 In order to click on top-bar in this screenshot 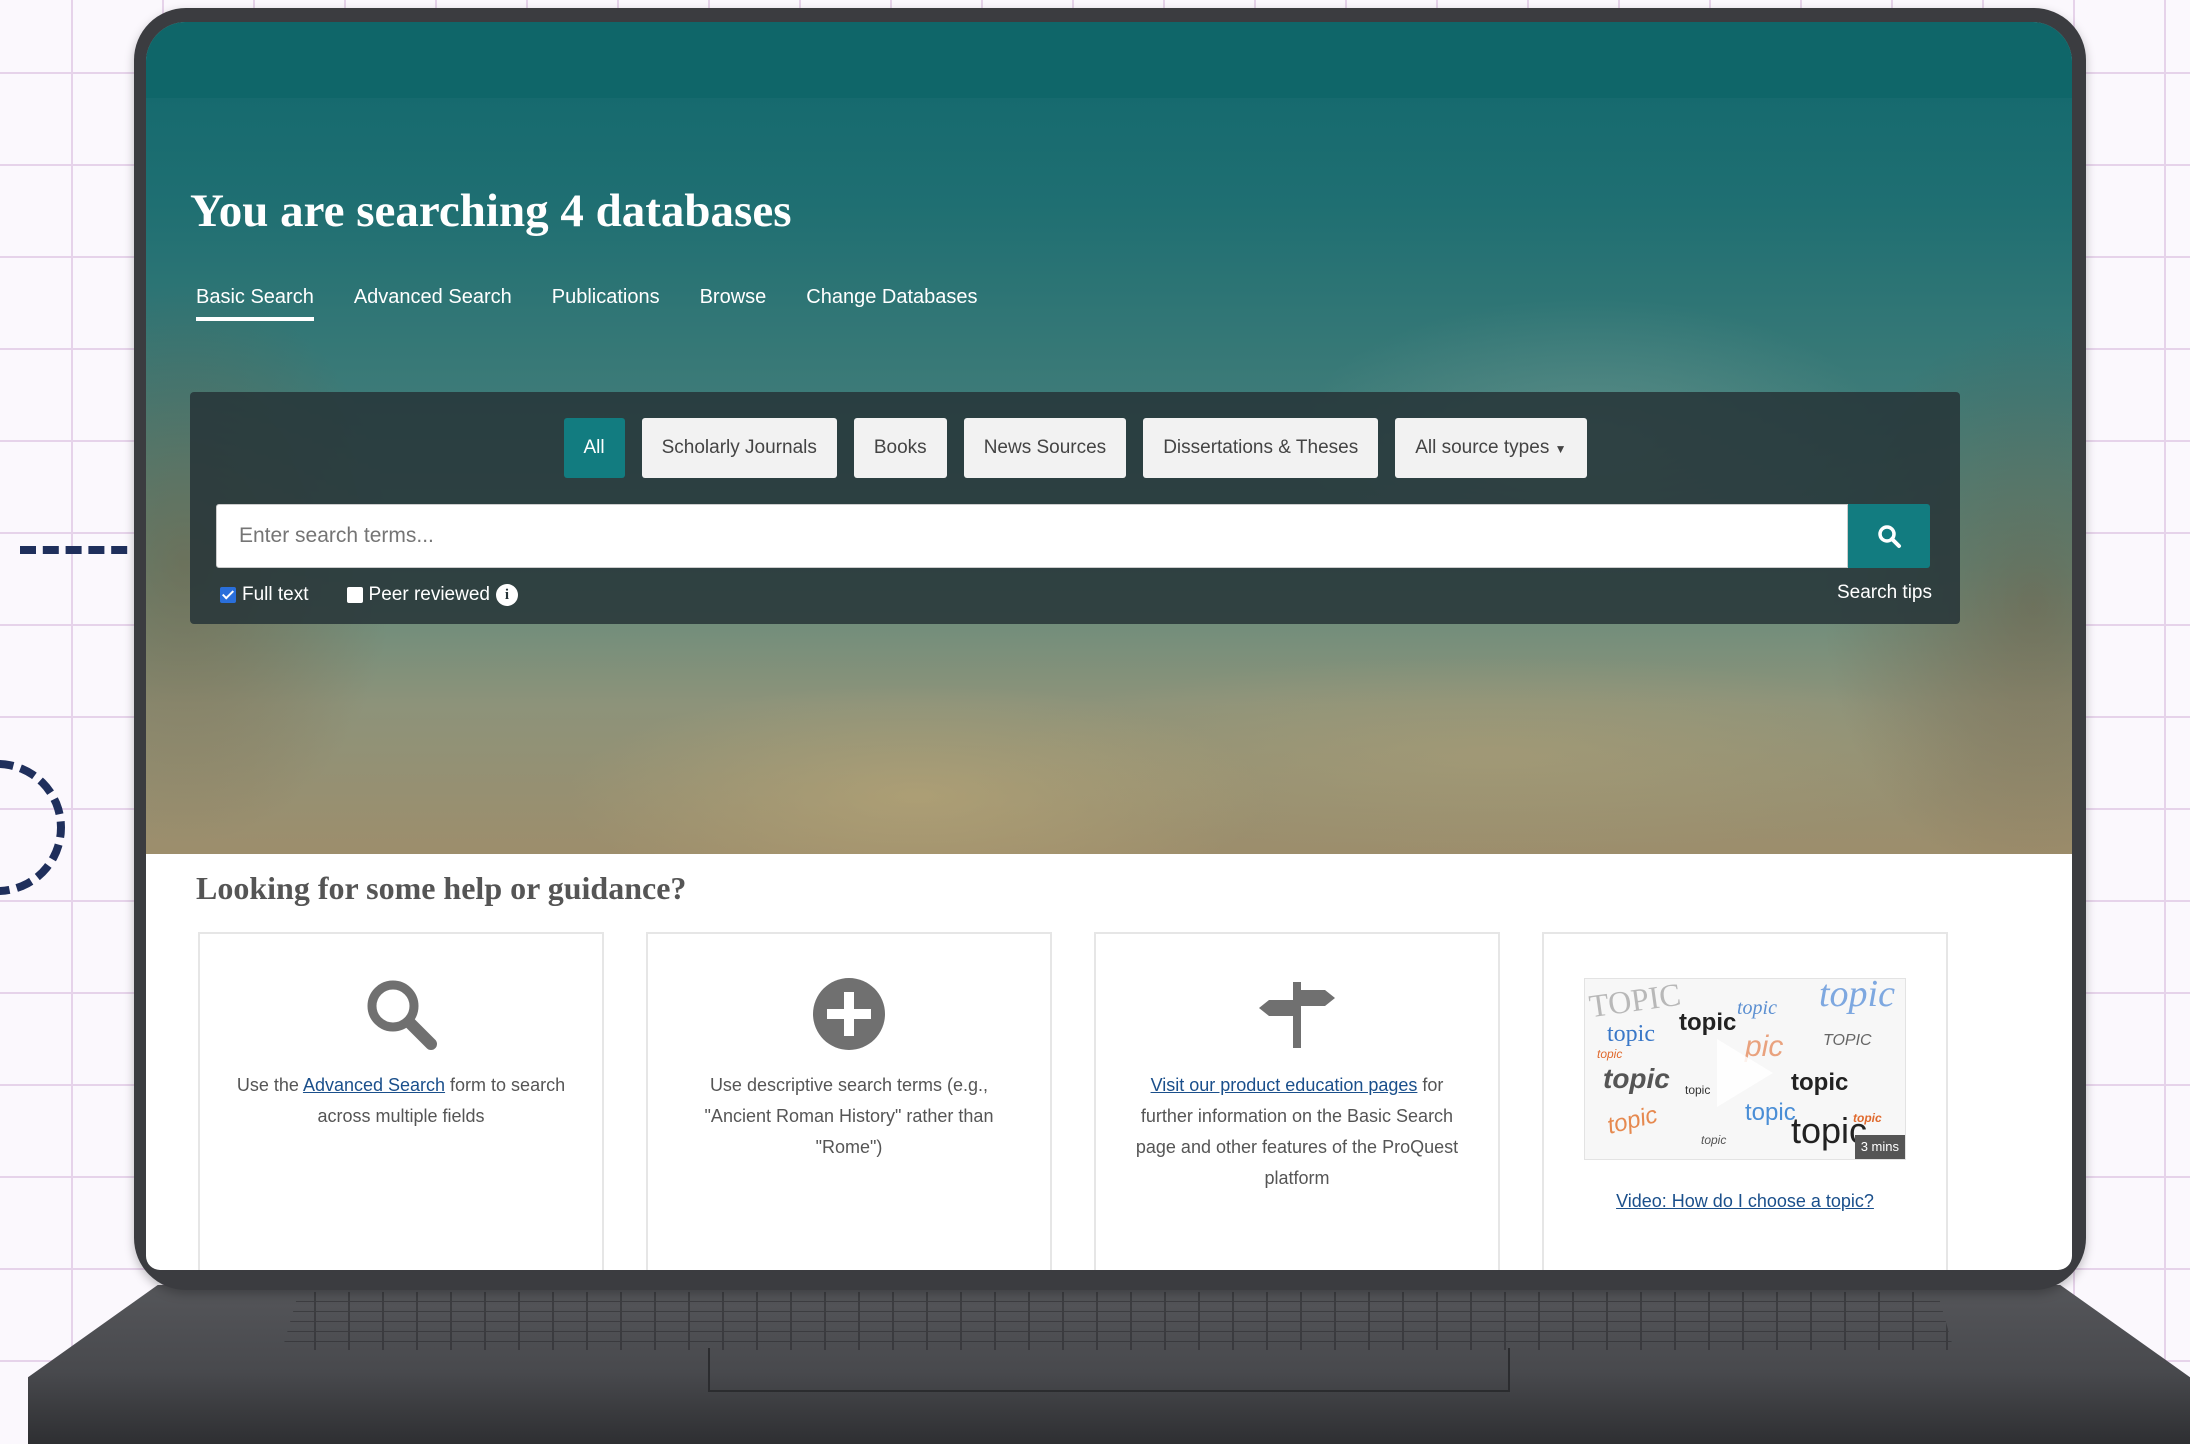, I will do `click(1109, 60)`.